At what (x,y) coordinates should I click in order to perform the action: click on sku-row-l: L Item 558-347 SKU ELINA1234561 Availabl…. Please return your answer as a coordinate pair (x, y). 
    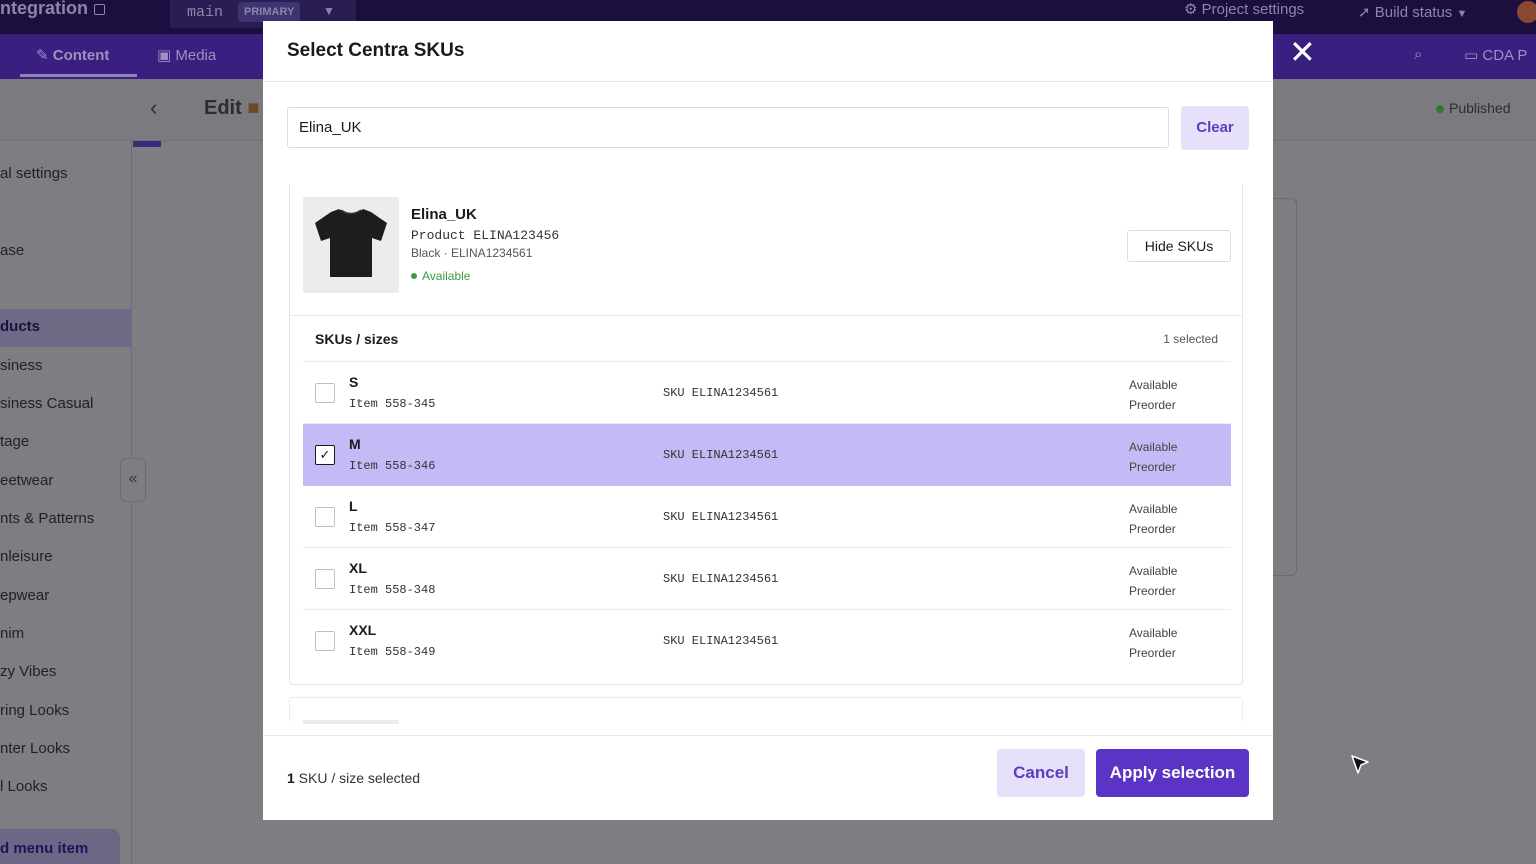
    Looking at the image, I should click on (767, 517).